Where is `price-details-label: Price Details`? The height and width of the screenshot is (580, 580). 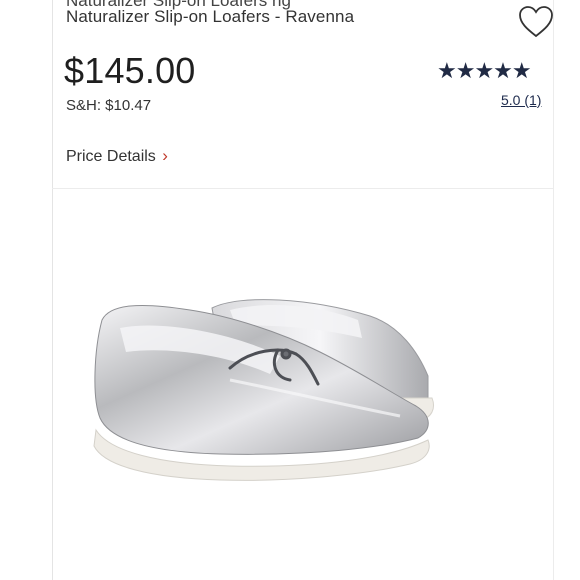
price-details-label: Price Details is located at coordinates (111, 156).